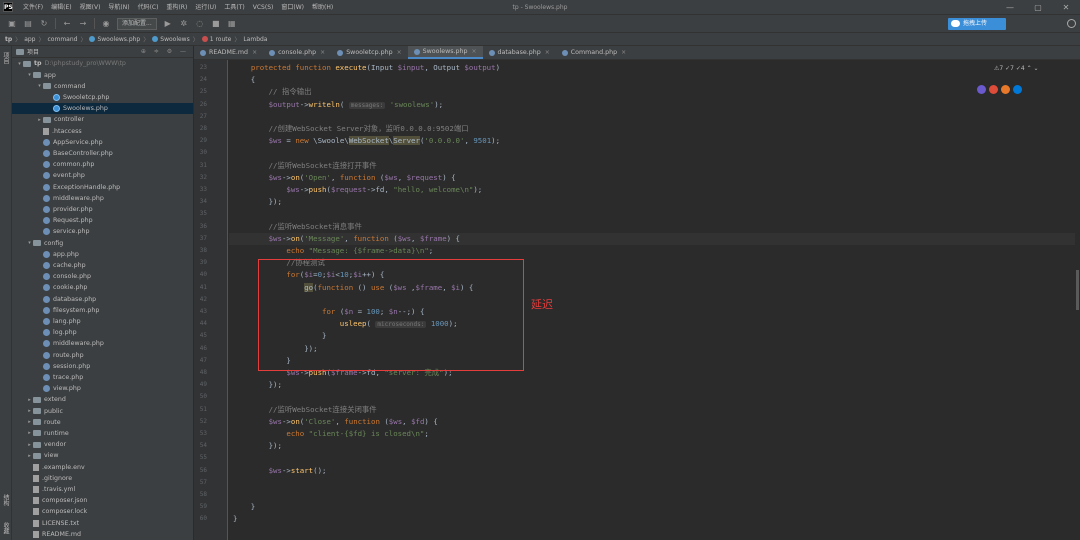 The height and width of the screenshot is (540, 1080). Describe the element at coordinates (102, 287) in the screenshot. I see `tree-item: cookie.php` at that location.